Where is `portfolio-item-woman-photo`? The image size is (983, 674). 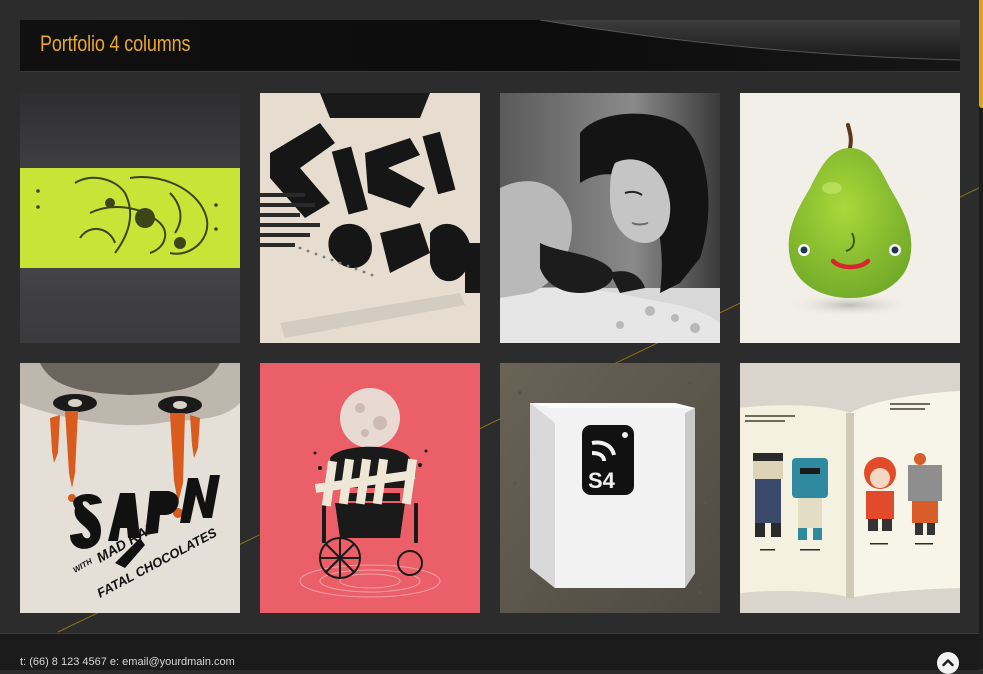 portfolio-item-woman-photo is located at coordinates (610, 218).